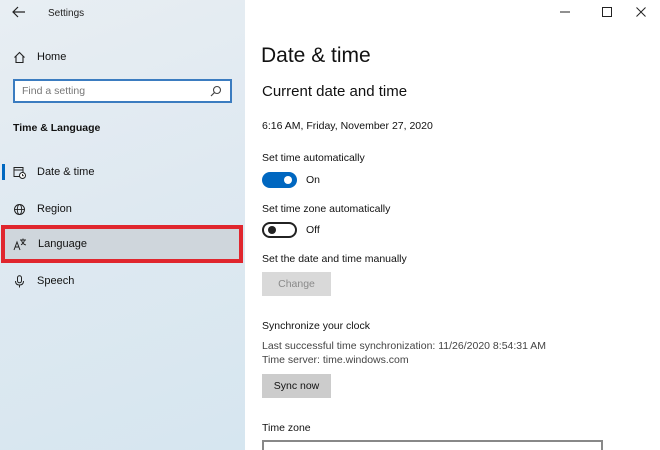  What do you see at coordinates (334, 259) in the screenshot?
I see `manual-datetime-label: Set the date and time manually` at bounding box center [334, 259].